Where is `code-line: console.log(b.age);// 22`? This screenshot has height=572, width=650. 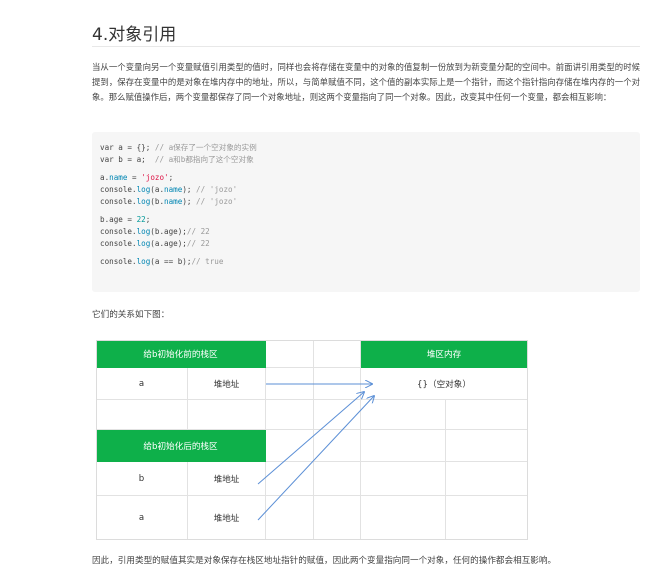
code-line: console.log(b.age);// 22 is located at coordinates (155, 231).